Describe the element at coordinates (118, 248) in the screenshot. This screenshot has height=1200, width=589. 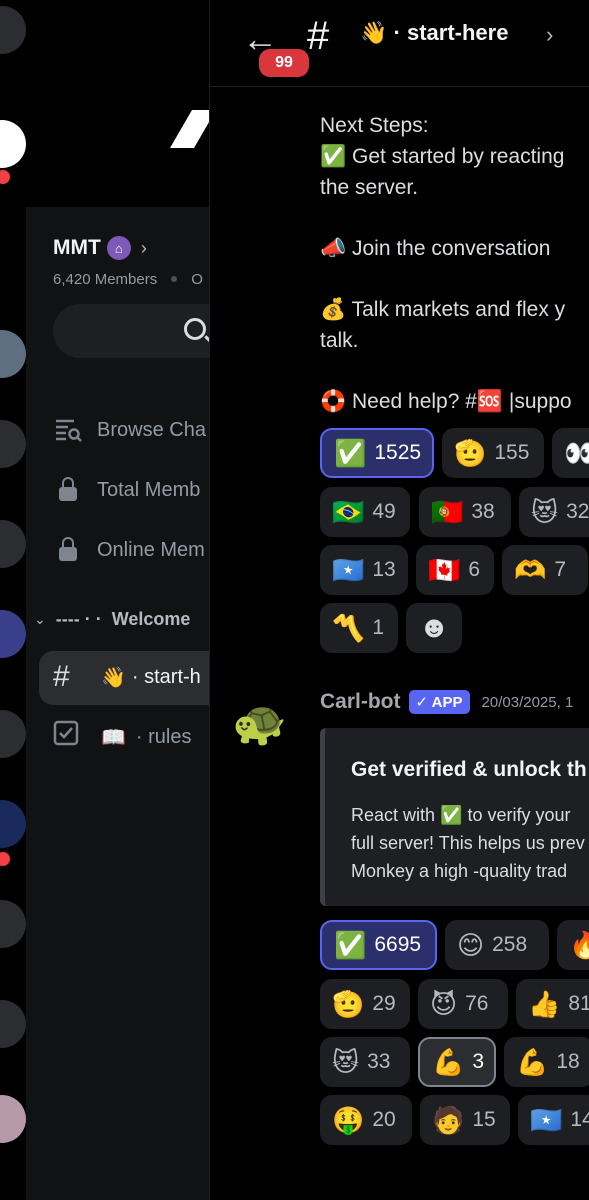
I see `community-badge-icon: ⌂` at that location.